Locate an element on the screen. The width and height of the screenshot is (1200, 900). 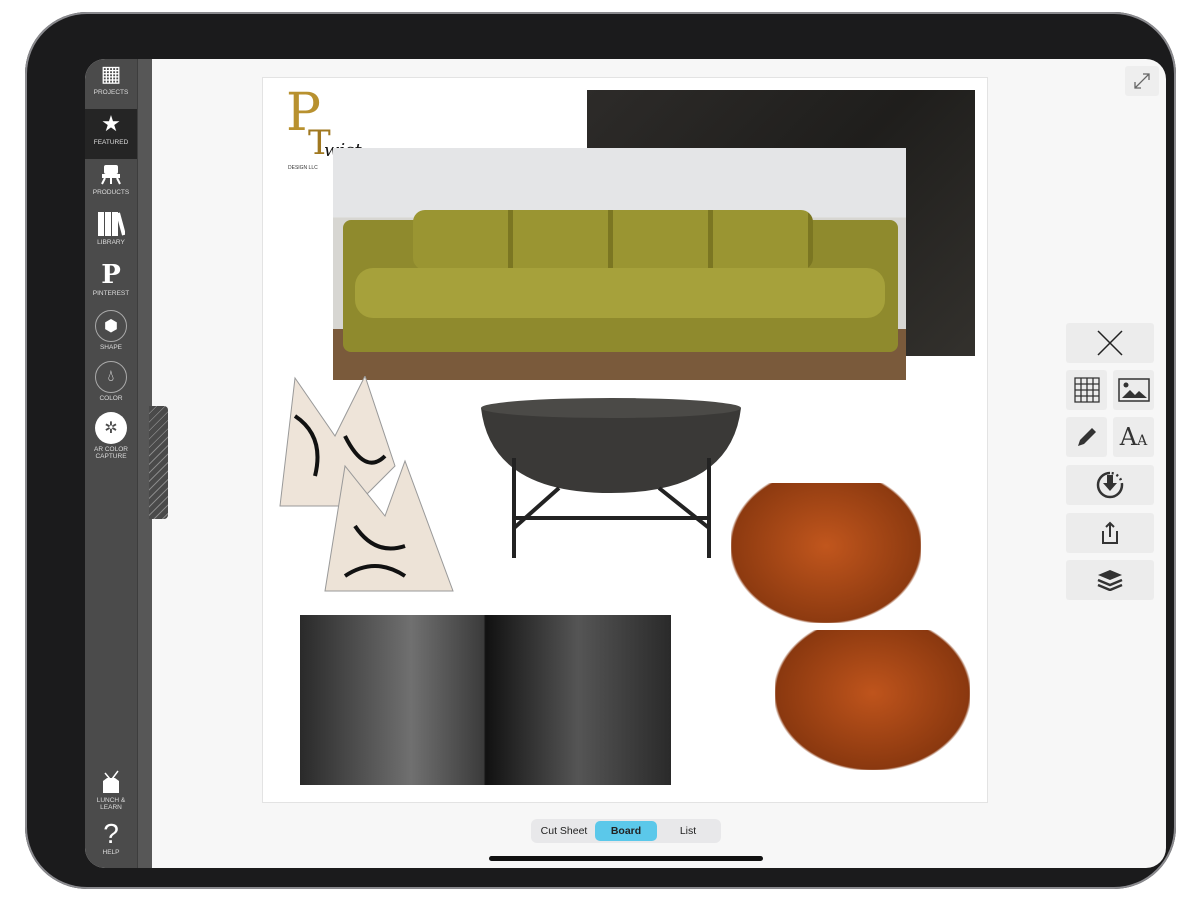
sidebar-item-library: LIBRARY is located at coordinates (111, 234).